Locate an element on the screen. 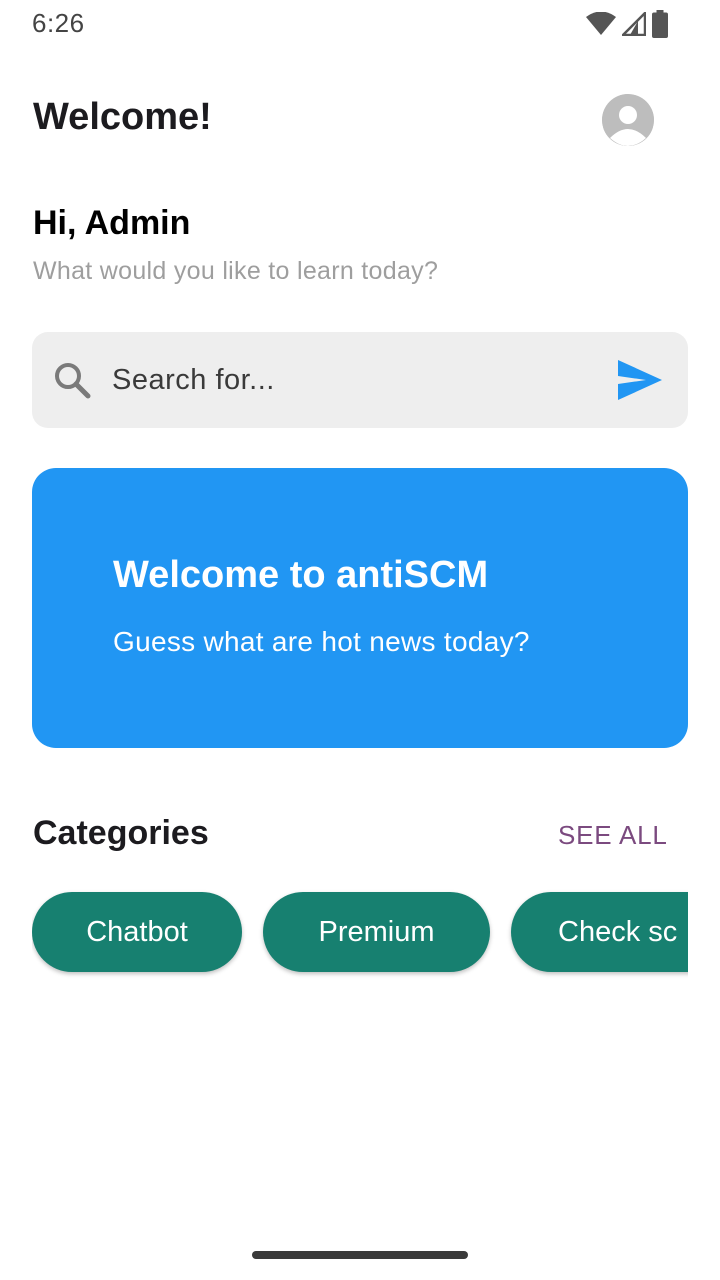 Image resolution: width=720 pixels, height=1280 pixels. category-chips: Chatbot Premium Check sc is located at coordinates (360, 934).